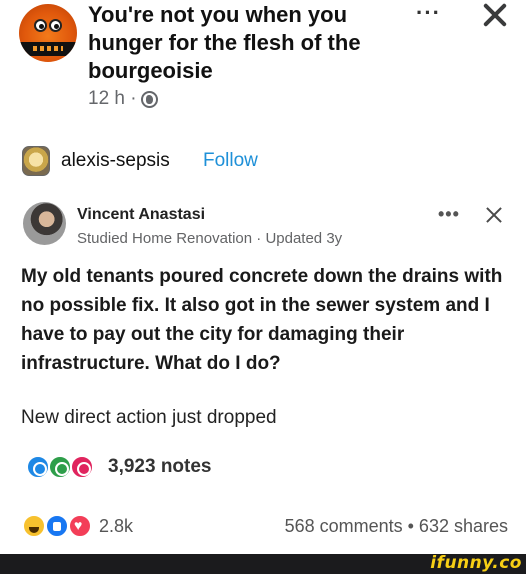 The image size is (526, 574). I want to click on comments-shares: 568 comments • 632 shares, so click(396, 526).